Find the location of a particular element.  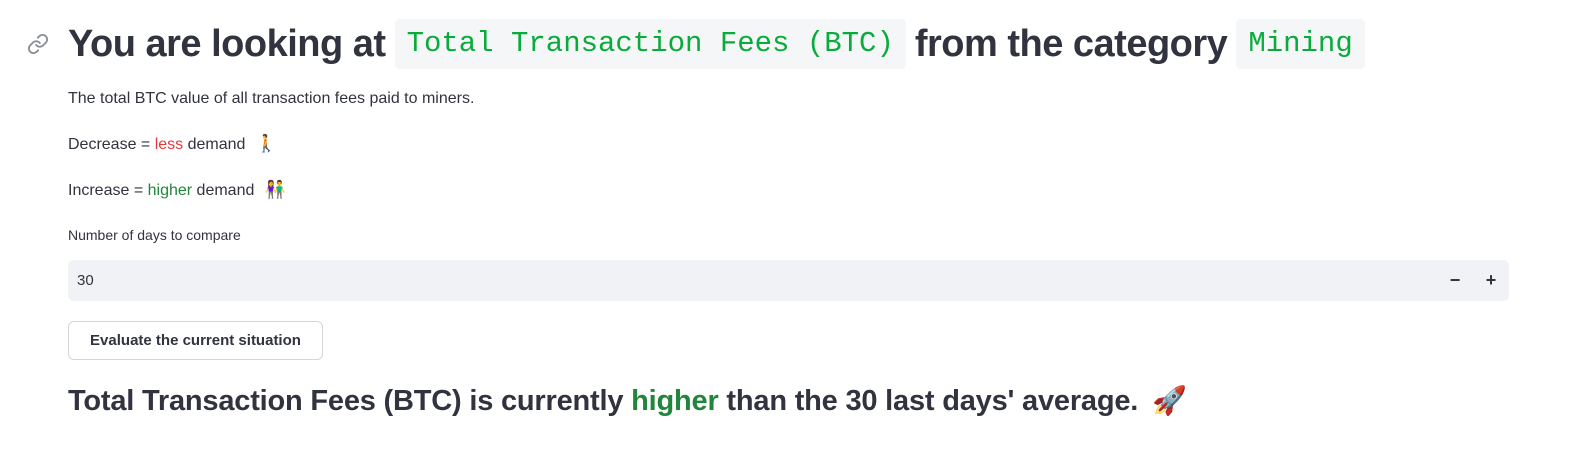

metric-name-code: Total Transaction Fees (BTC) is located at coordinates (650, 44).